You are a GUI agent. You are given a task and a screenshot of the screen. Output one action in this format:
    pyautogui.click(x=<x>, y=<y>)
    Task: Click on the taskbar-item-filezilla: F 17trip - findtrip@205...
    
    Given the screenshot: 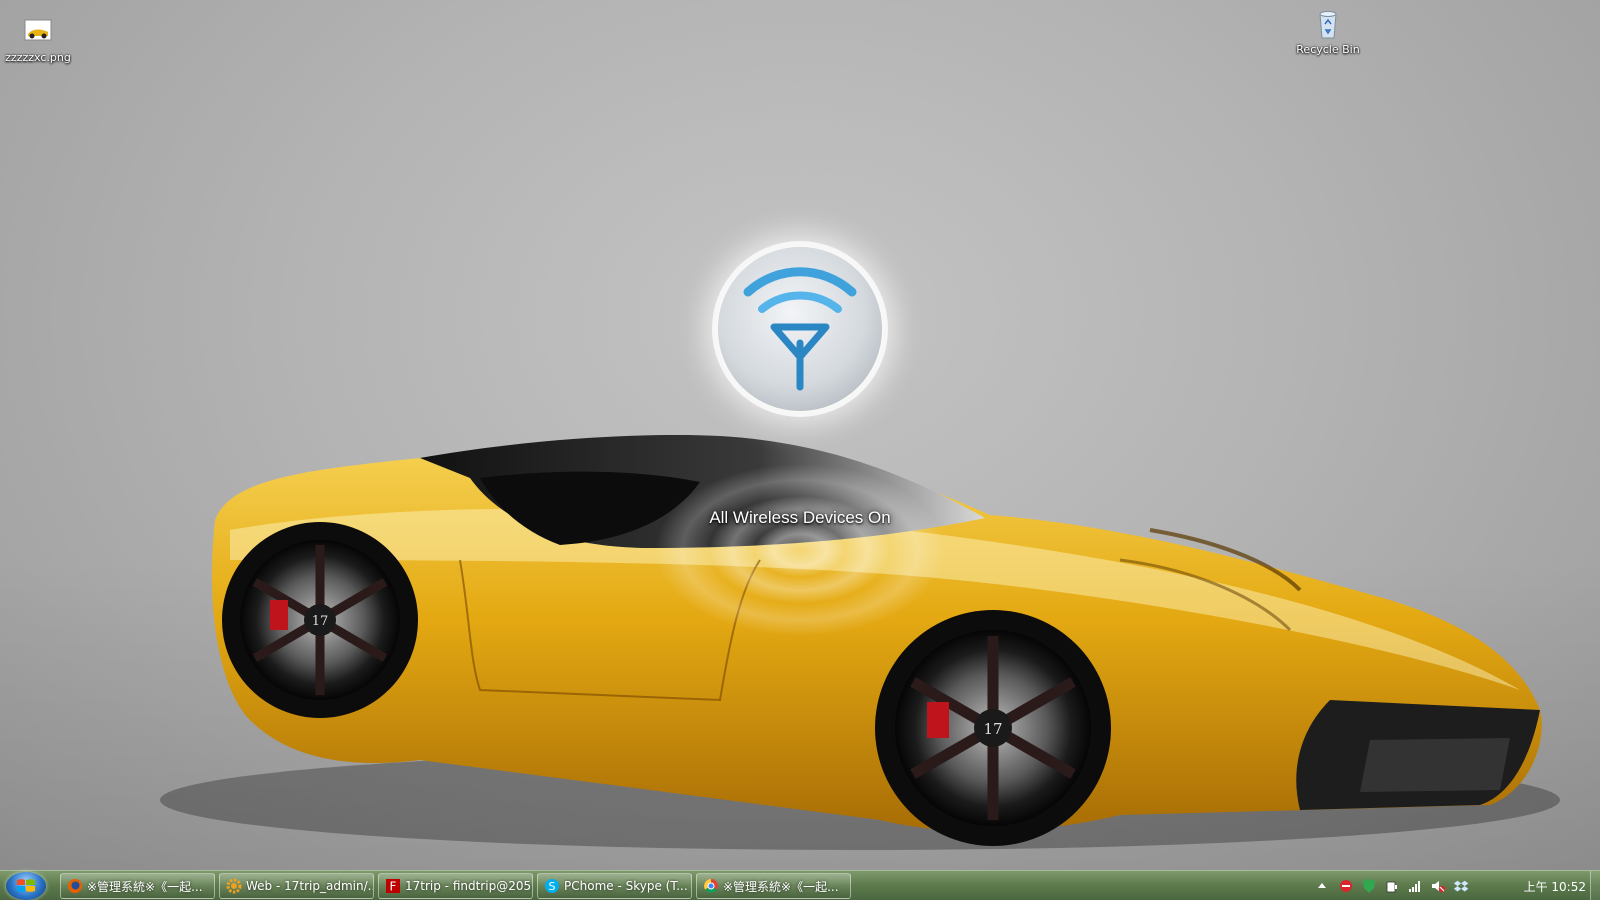 What is the action you would take?
    pyautogui.click(x=455, y=886)
    